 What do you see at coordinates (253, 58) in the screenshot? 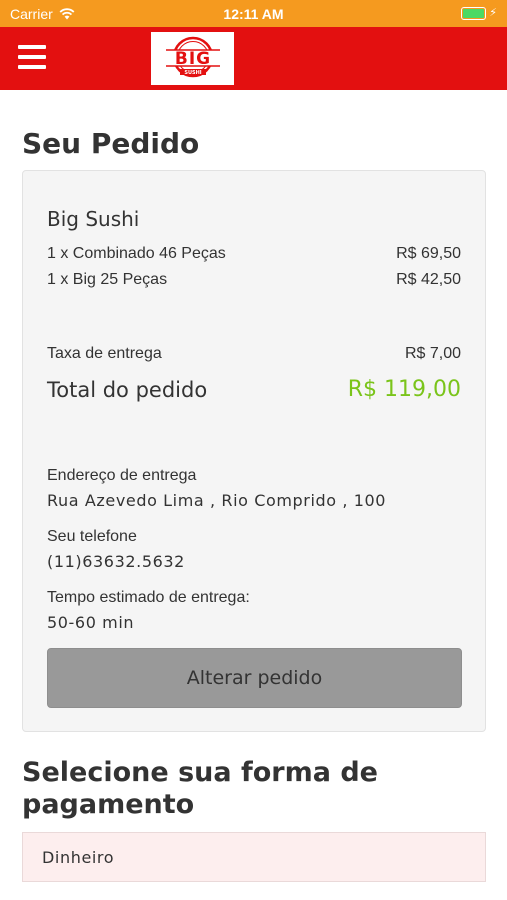
I see `app-header: BIG SUSHI` at bounding box center [253, 58].